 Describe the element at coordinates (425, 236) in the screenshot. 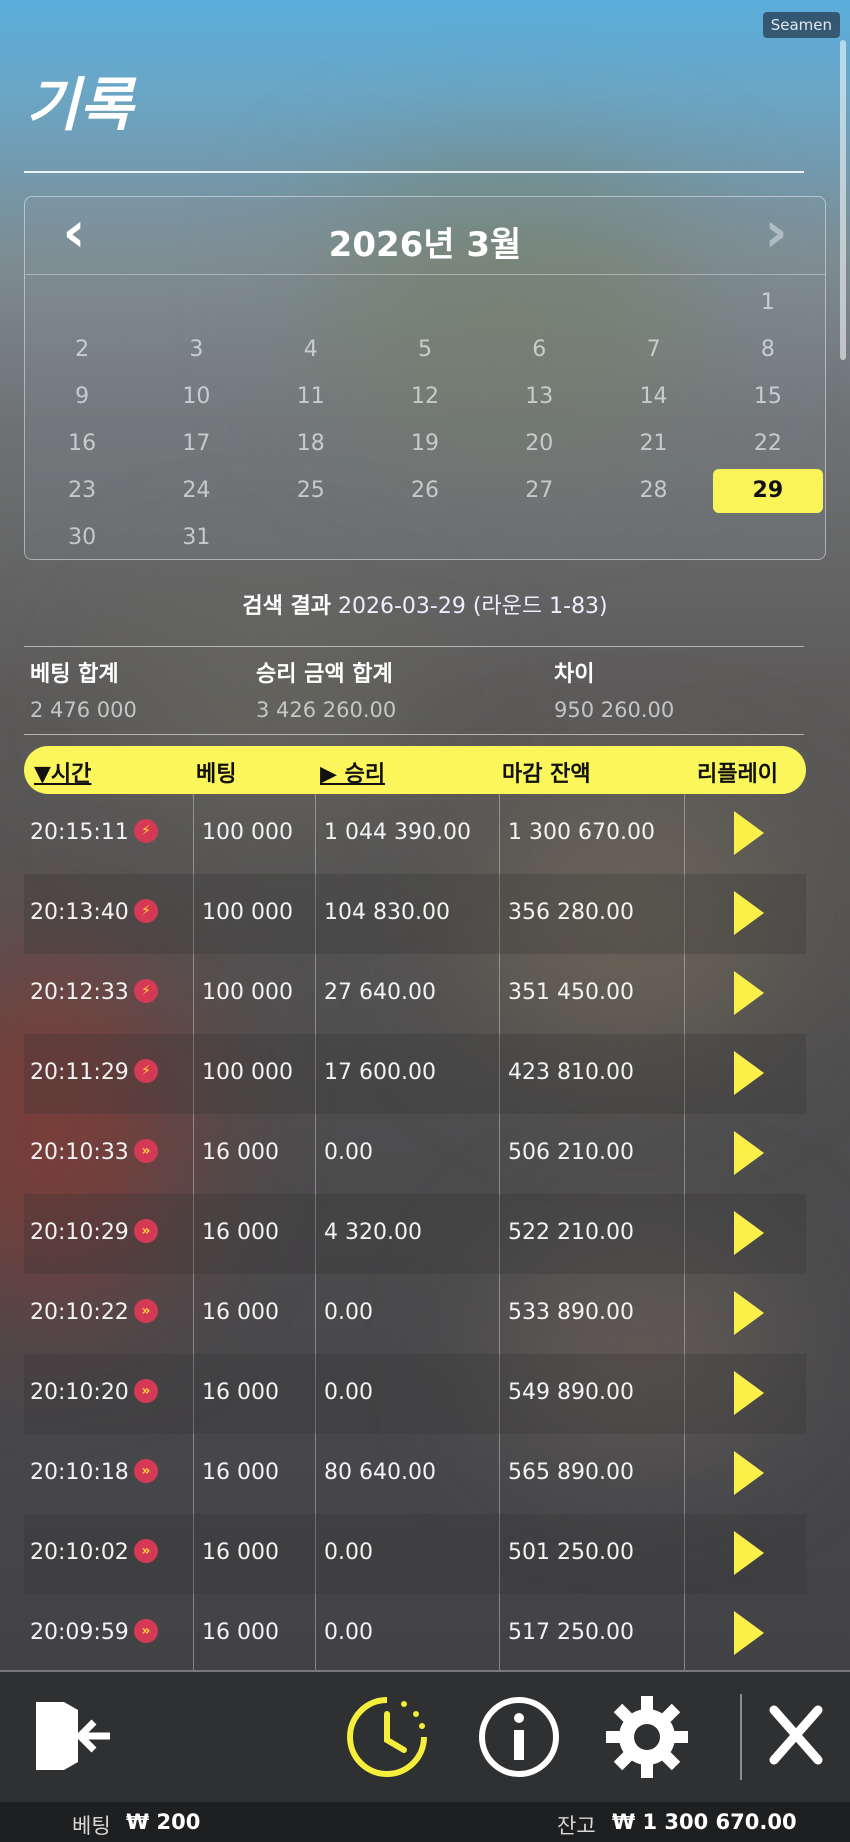

I see `calendar-header: ‹ 2026년 3월 ›` at that location.